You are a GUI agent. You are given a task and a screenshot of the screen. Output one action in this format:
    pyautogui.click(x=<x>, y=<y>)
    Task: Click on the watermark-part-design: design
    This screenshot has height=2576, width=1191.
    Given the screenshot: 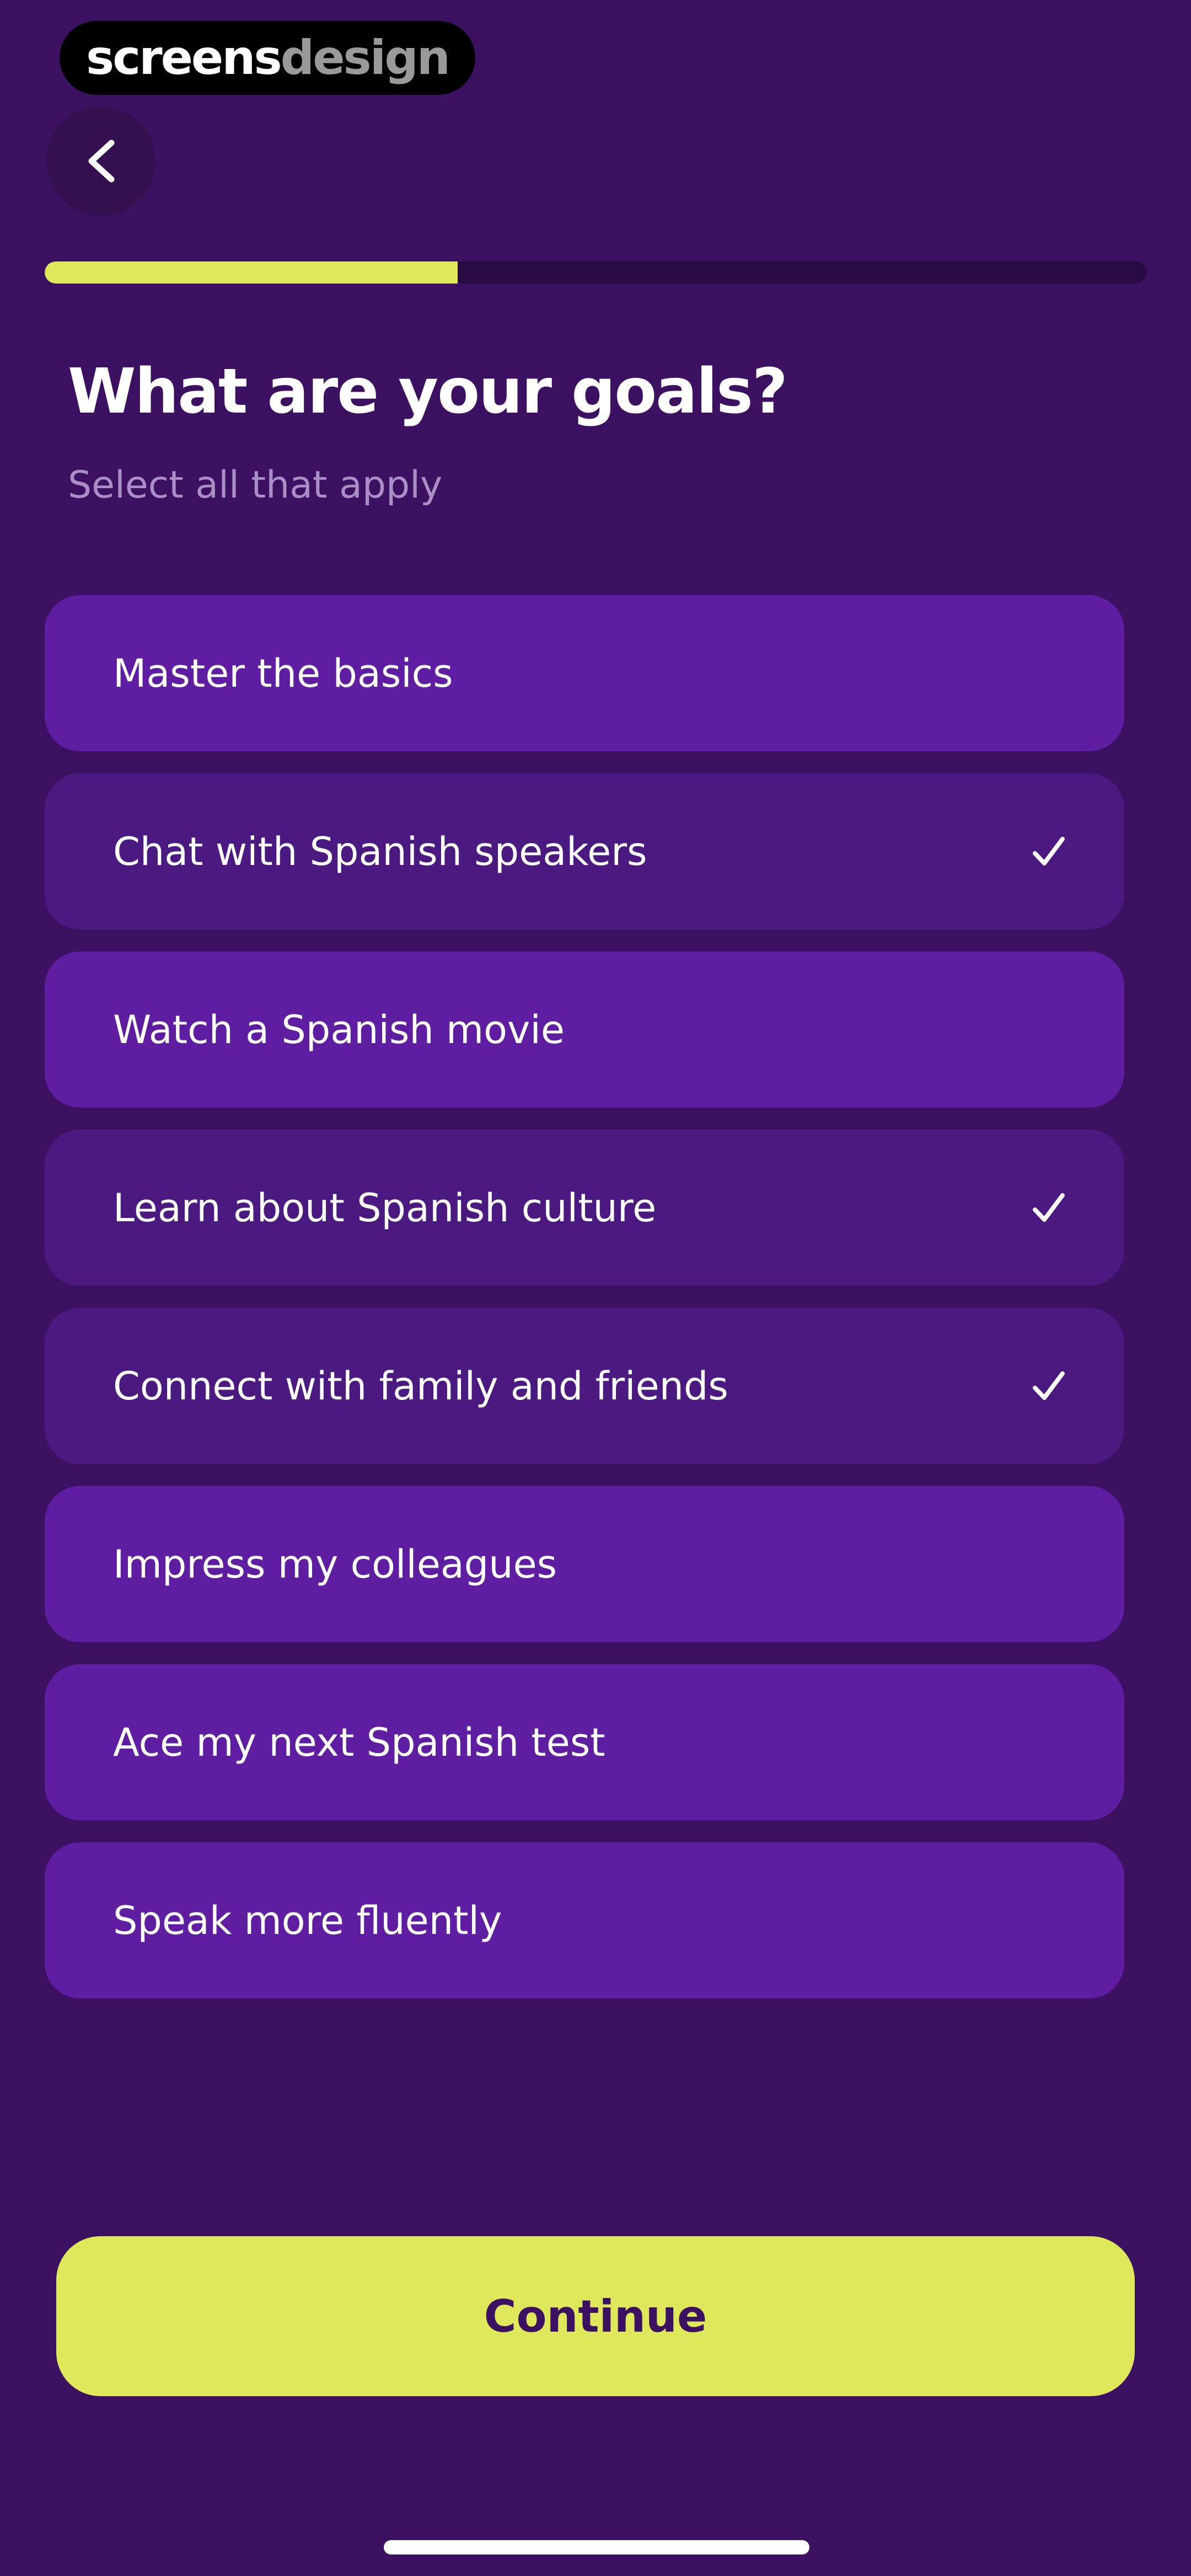 What is the action you would take?
    pyautogui.click(x=365, y=57)
    